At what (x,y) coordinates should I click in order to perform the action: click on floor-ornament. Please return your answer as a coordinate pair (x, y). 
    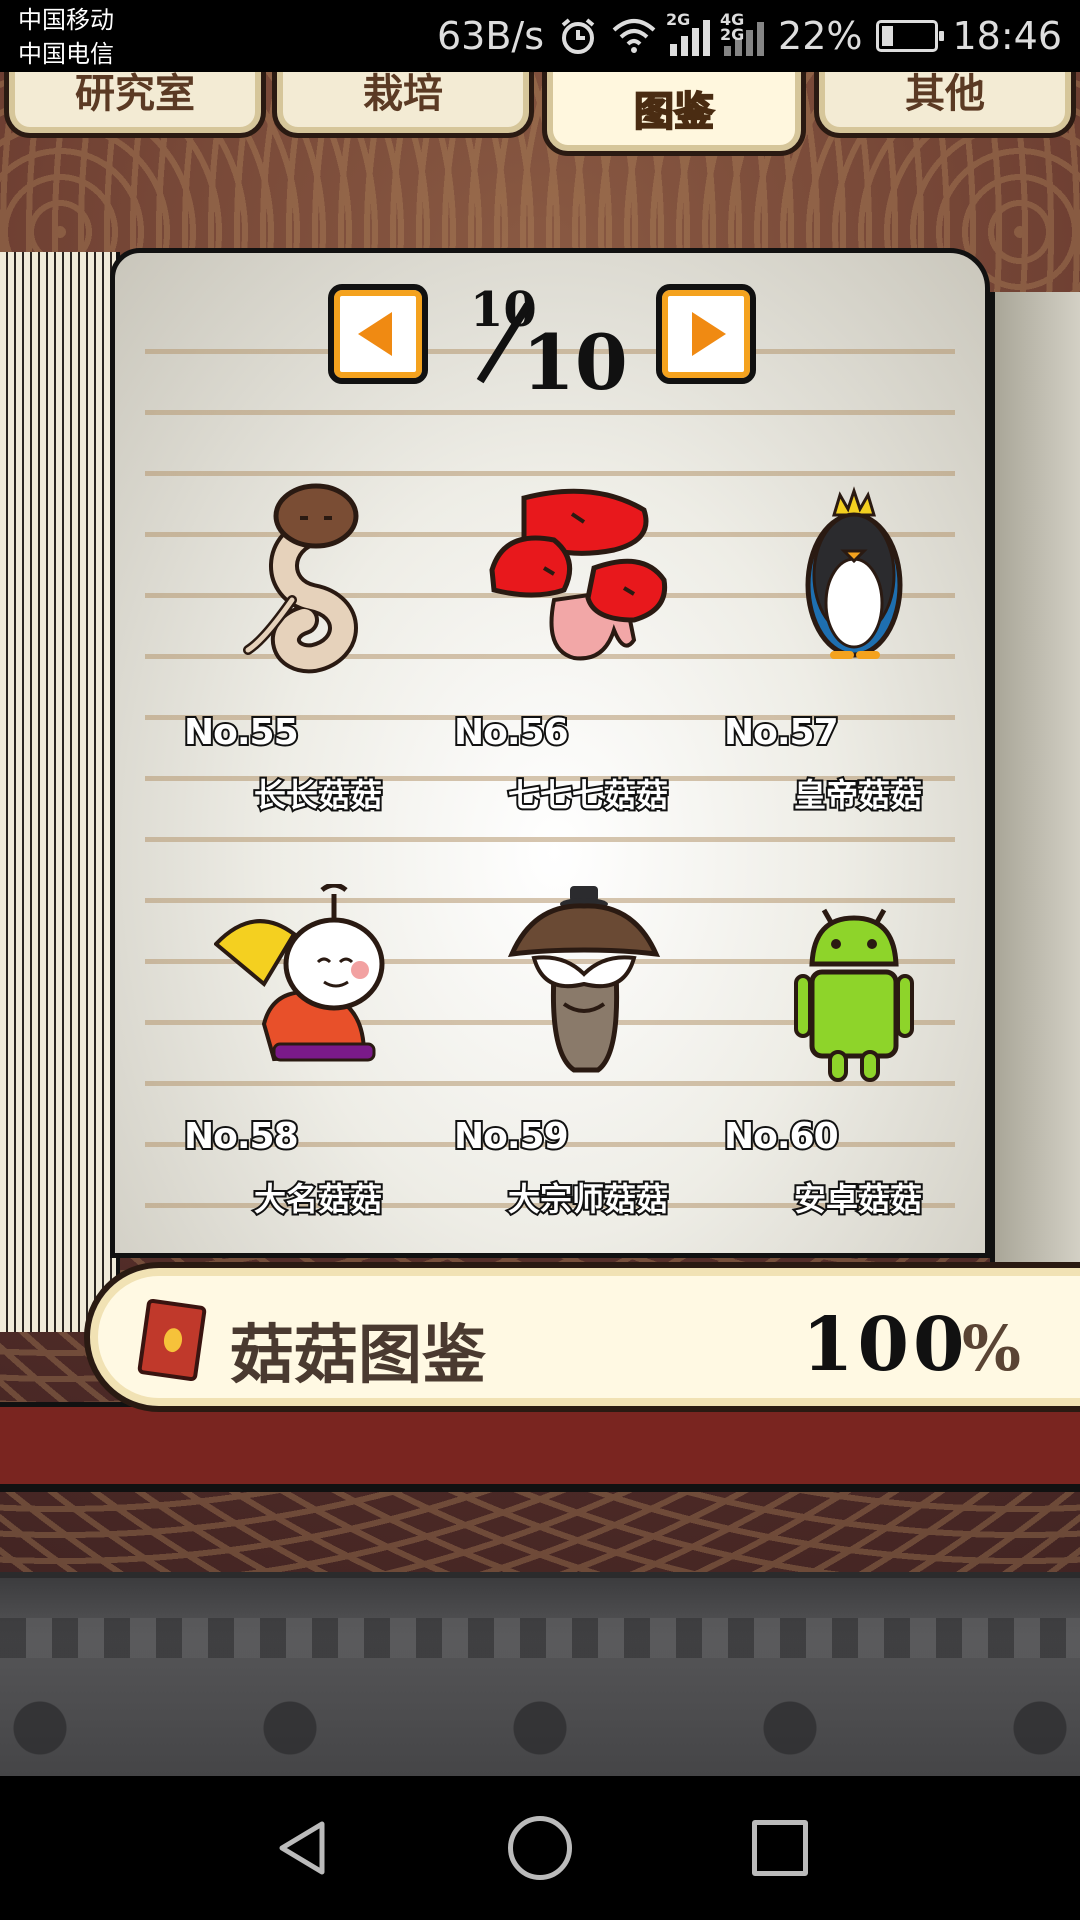
    Looking at the image, I should click on (540, 1728).